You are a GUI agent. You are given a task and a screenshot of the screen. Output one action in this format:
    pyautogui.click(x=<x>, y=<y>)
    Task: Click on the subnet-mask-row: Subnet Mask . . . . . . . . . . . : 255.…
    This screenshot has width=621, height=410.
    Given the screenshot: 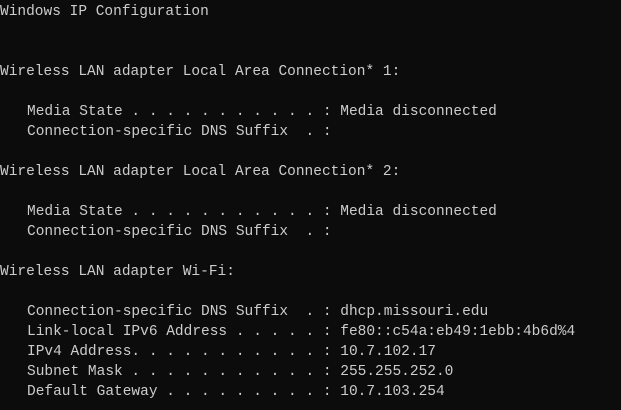 What is the action you would take?
    pyautogui.click(x=240, y=372)
    